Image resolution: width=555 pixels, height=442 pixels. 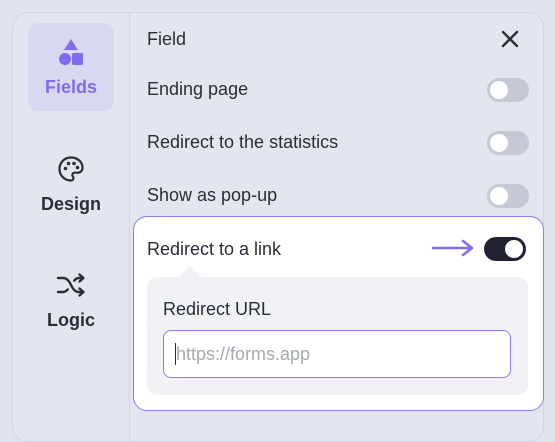 I want to click on panel-header: Field, so click(x=338, y=39).